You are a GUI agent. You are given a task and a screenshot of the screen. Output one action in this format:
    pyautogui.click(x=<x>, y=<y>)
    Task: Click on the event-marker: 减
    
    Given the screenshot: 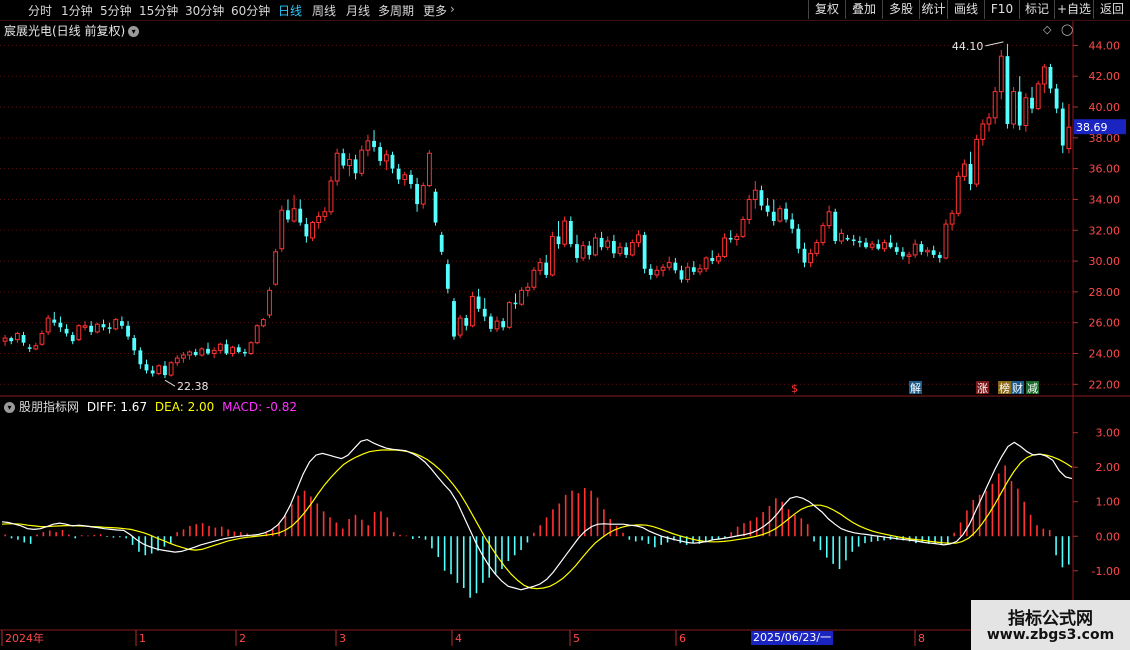 What is the action you would take?
    pyautogui.click(x=1032, y=388)
    